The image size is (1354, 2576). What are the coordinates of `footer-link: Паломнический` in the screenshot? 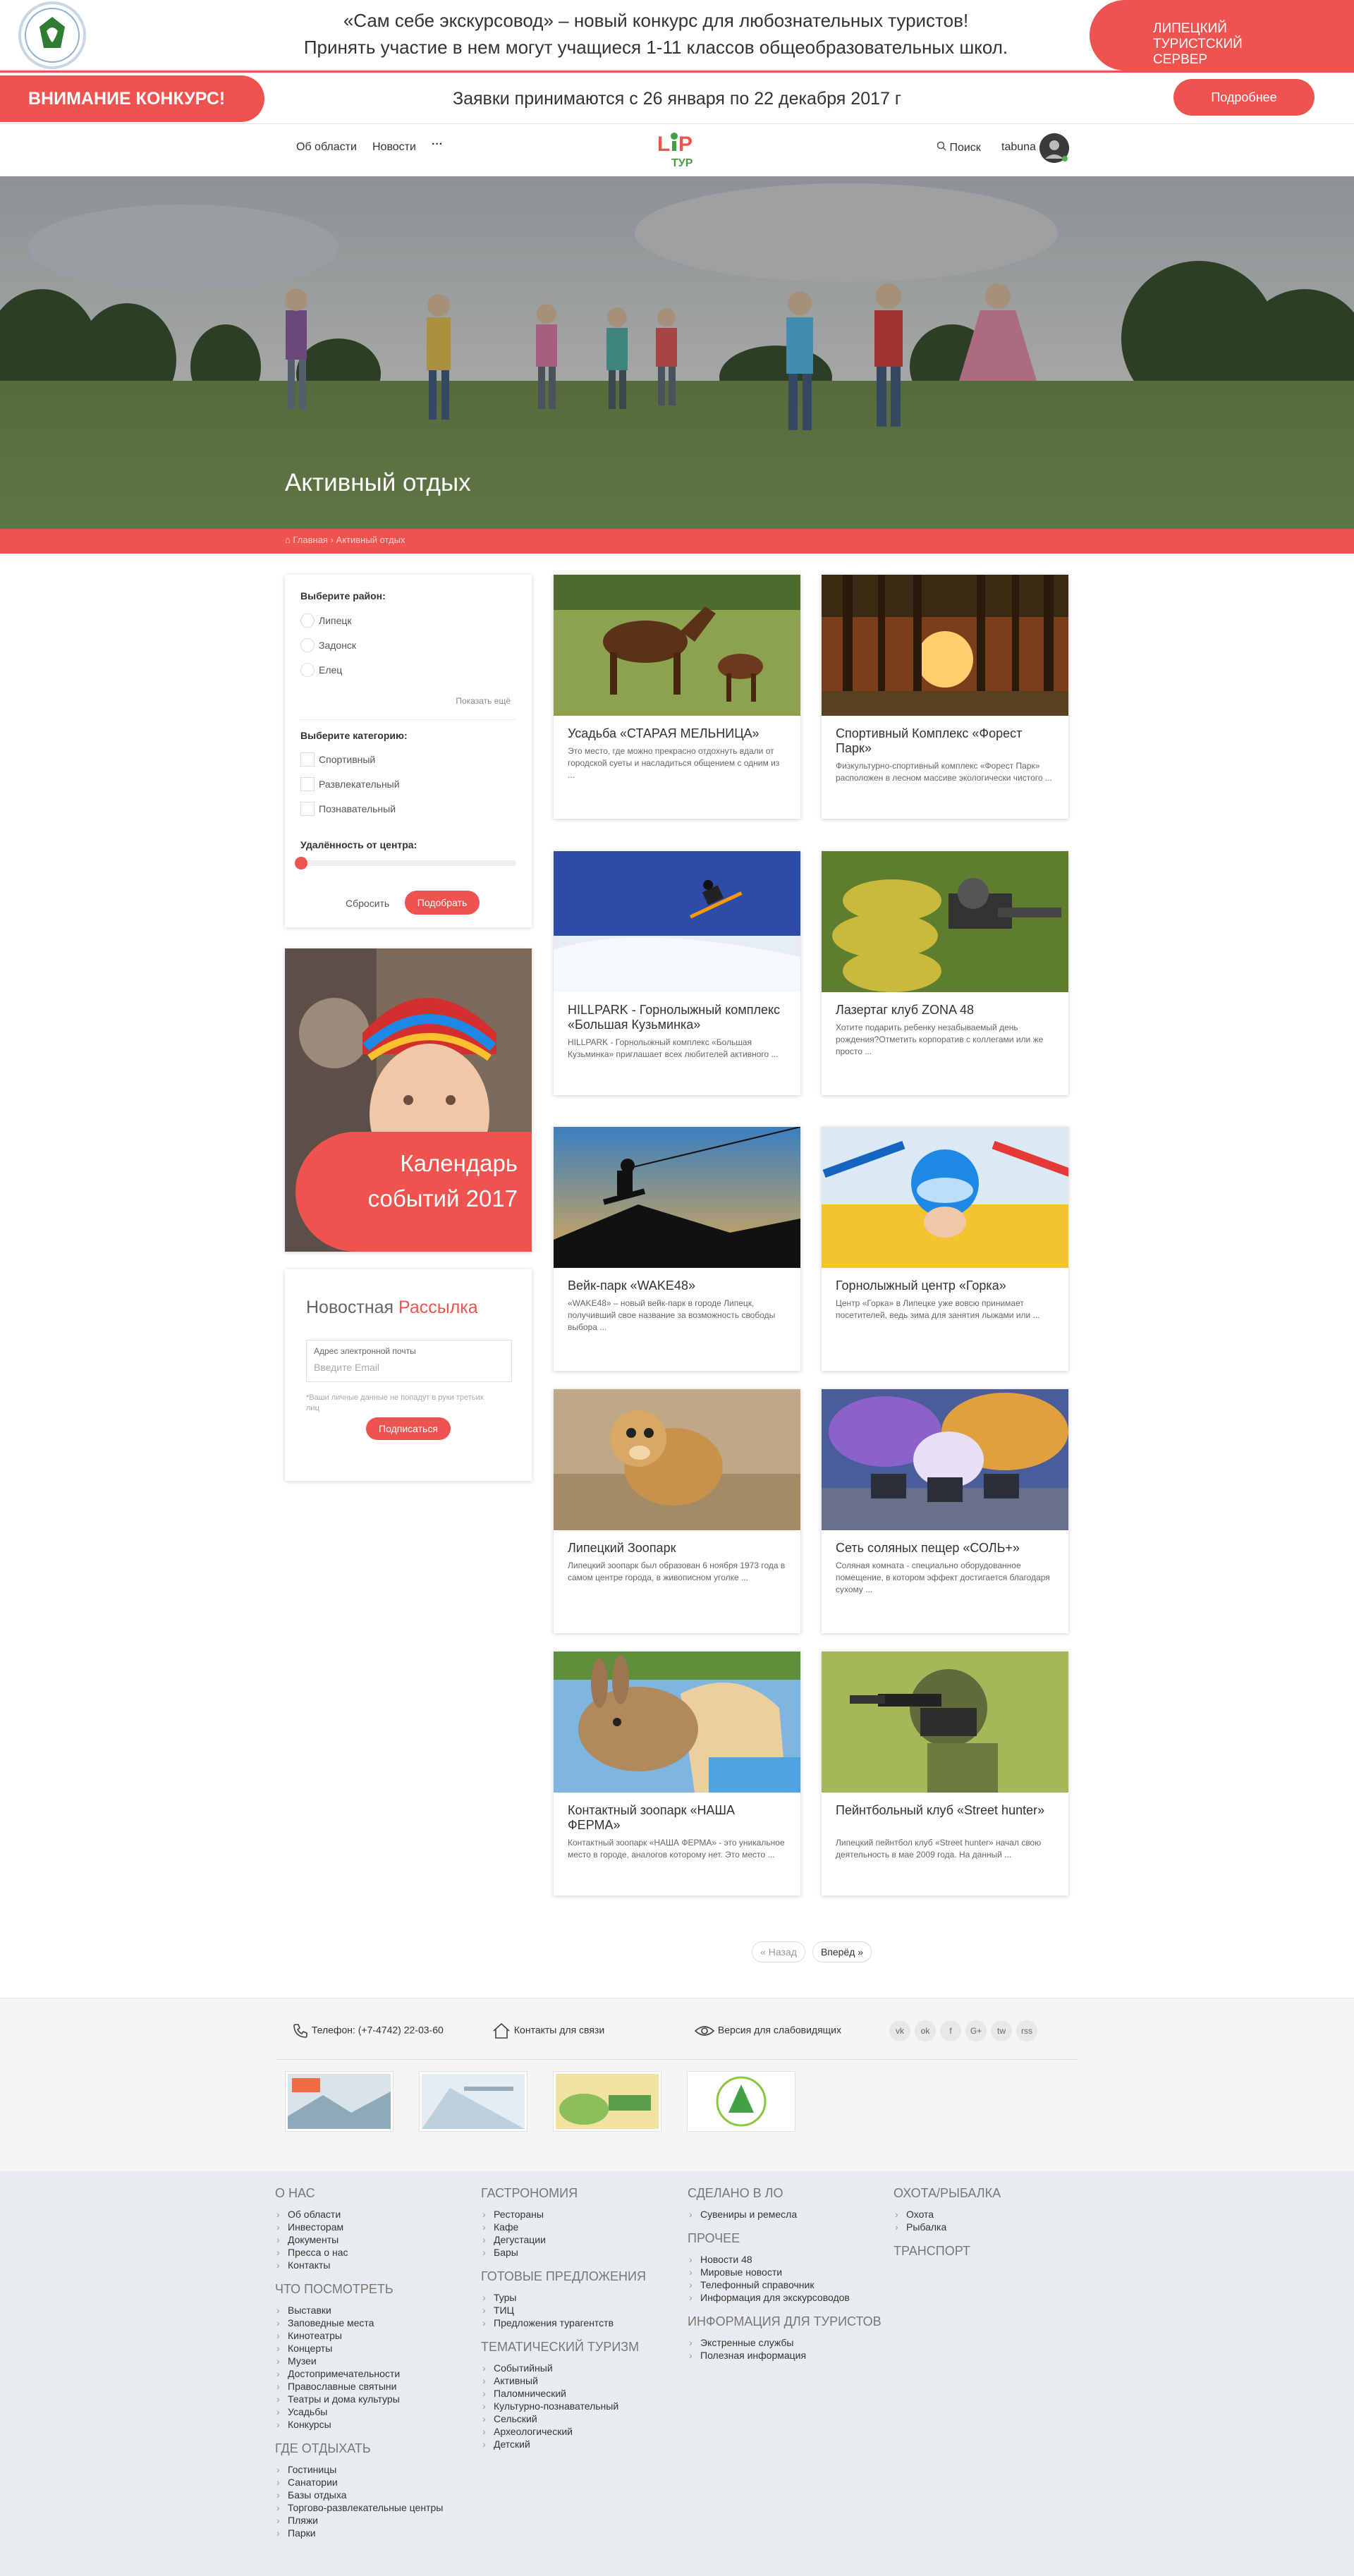 It's located at (579, 2393).